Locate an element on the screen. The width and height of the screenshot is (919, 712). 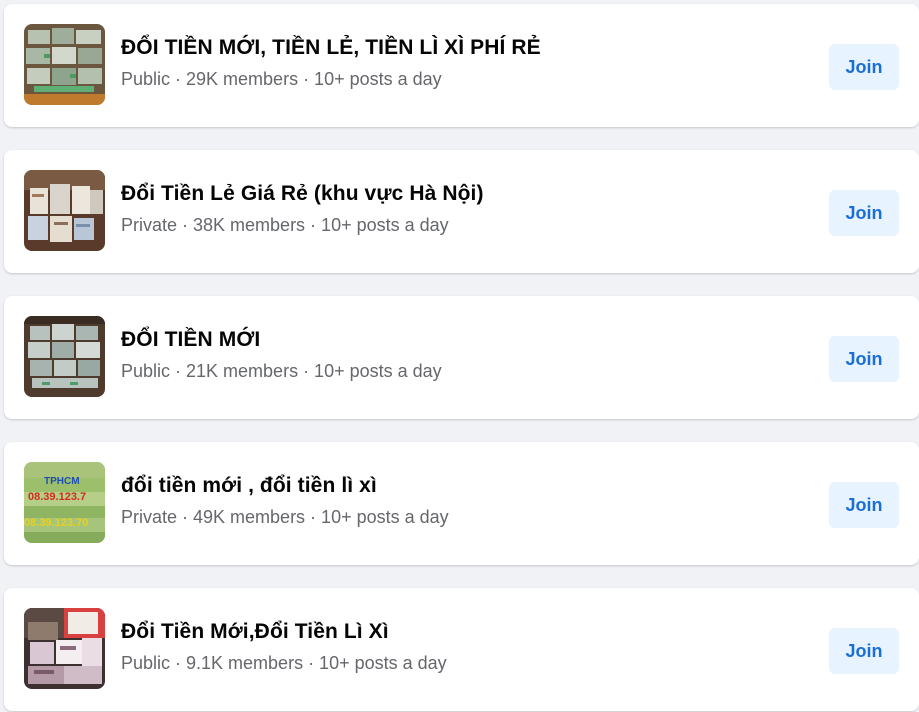
group-title: ĐỔI TIỀN MỚI, TIỀN LẺ, TIỀN LÌ XÌ PHÍ RẺ is located at coordinates (331, 48).